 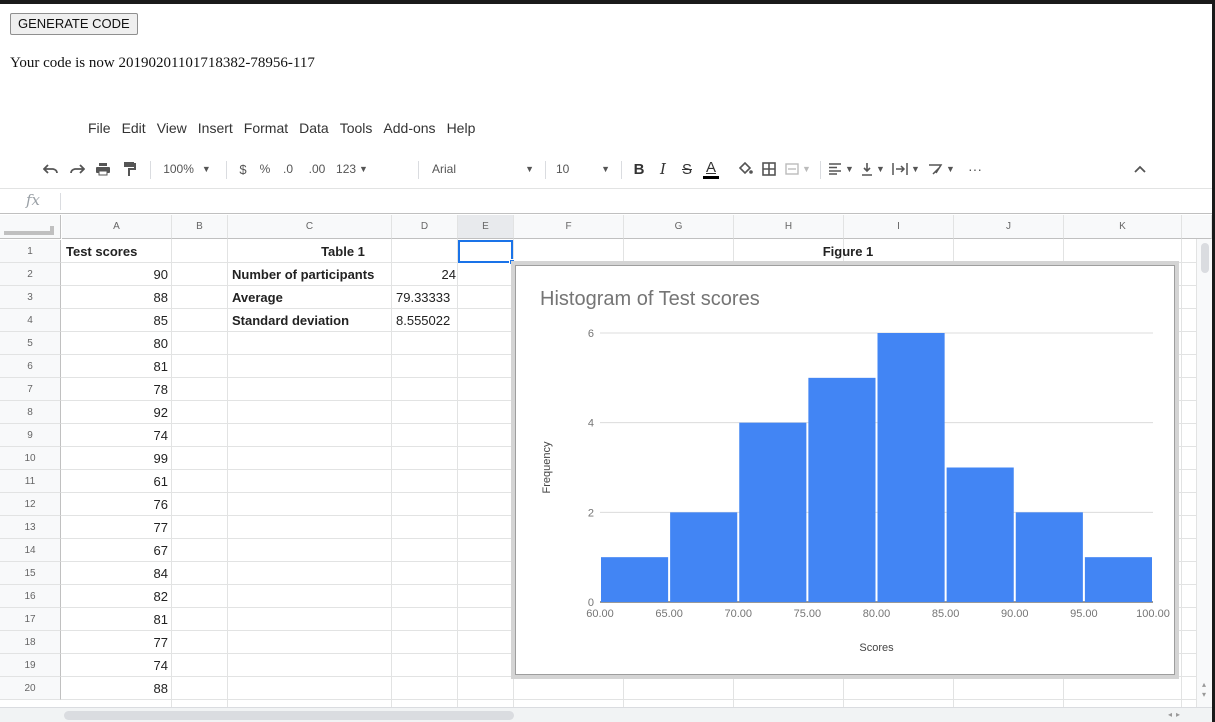 I want to click on cell-a8: 92, so click(x=116, y=412).